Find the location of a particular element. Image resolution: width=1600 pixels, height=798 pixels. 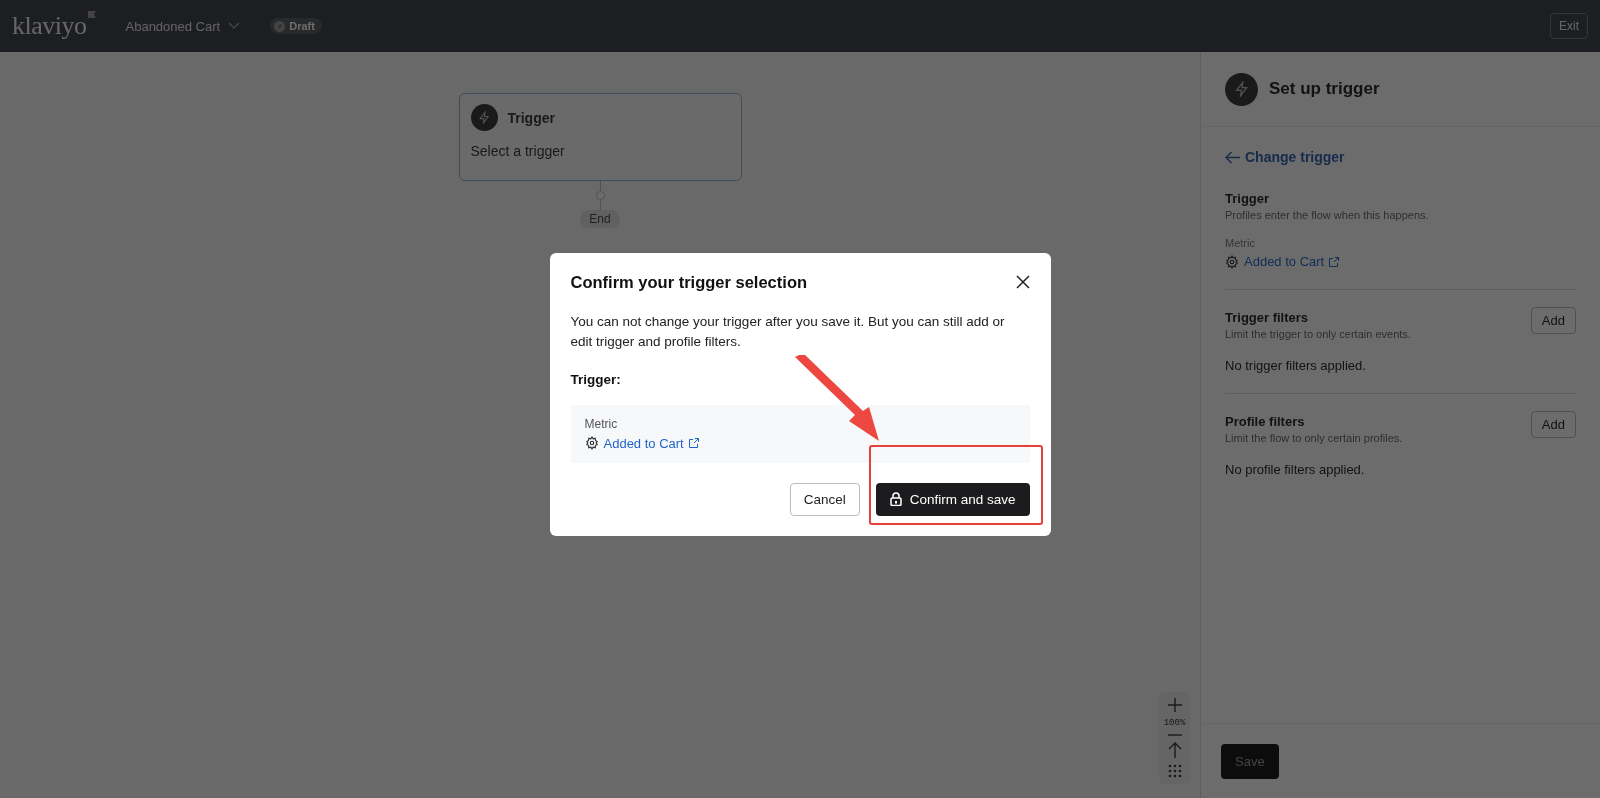

arrow-up-button is located at coordinates (1174, 750).